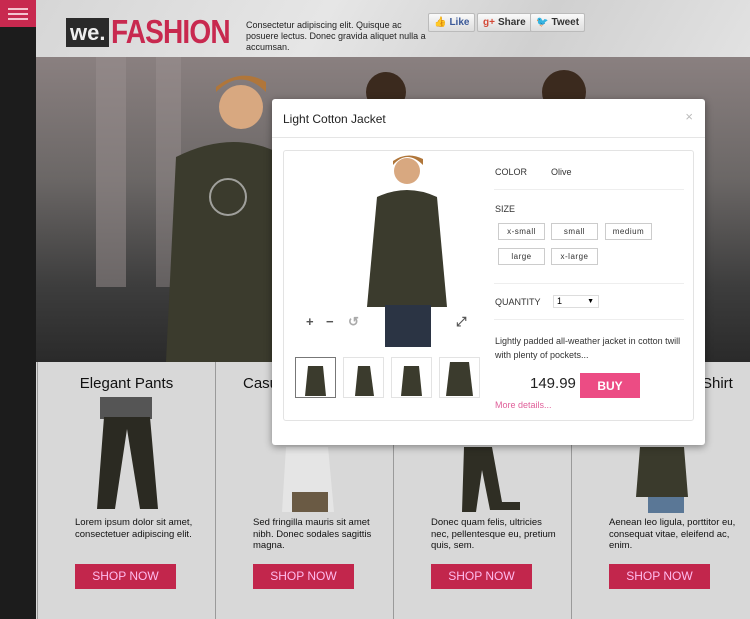 The image size is (750, 619). Describe the element at coordinates (553, 383) in the screenshot. I see `price: 149.99` at that location.